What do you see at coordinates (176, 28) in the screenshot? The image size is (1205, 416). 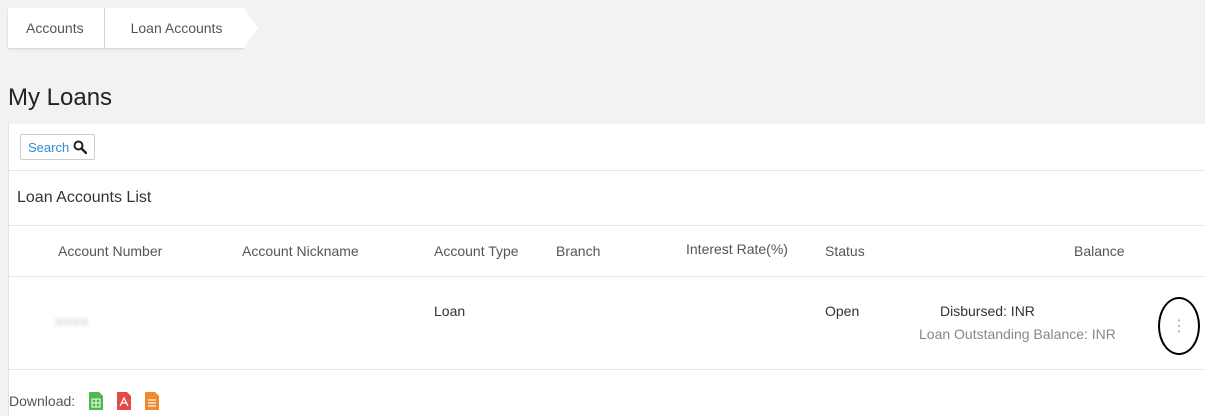 I see `breadcrumb-loan-accounts-label: Loan Accounts` at bounding box center [176, 28].